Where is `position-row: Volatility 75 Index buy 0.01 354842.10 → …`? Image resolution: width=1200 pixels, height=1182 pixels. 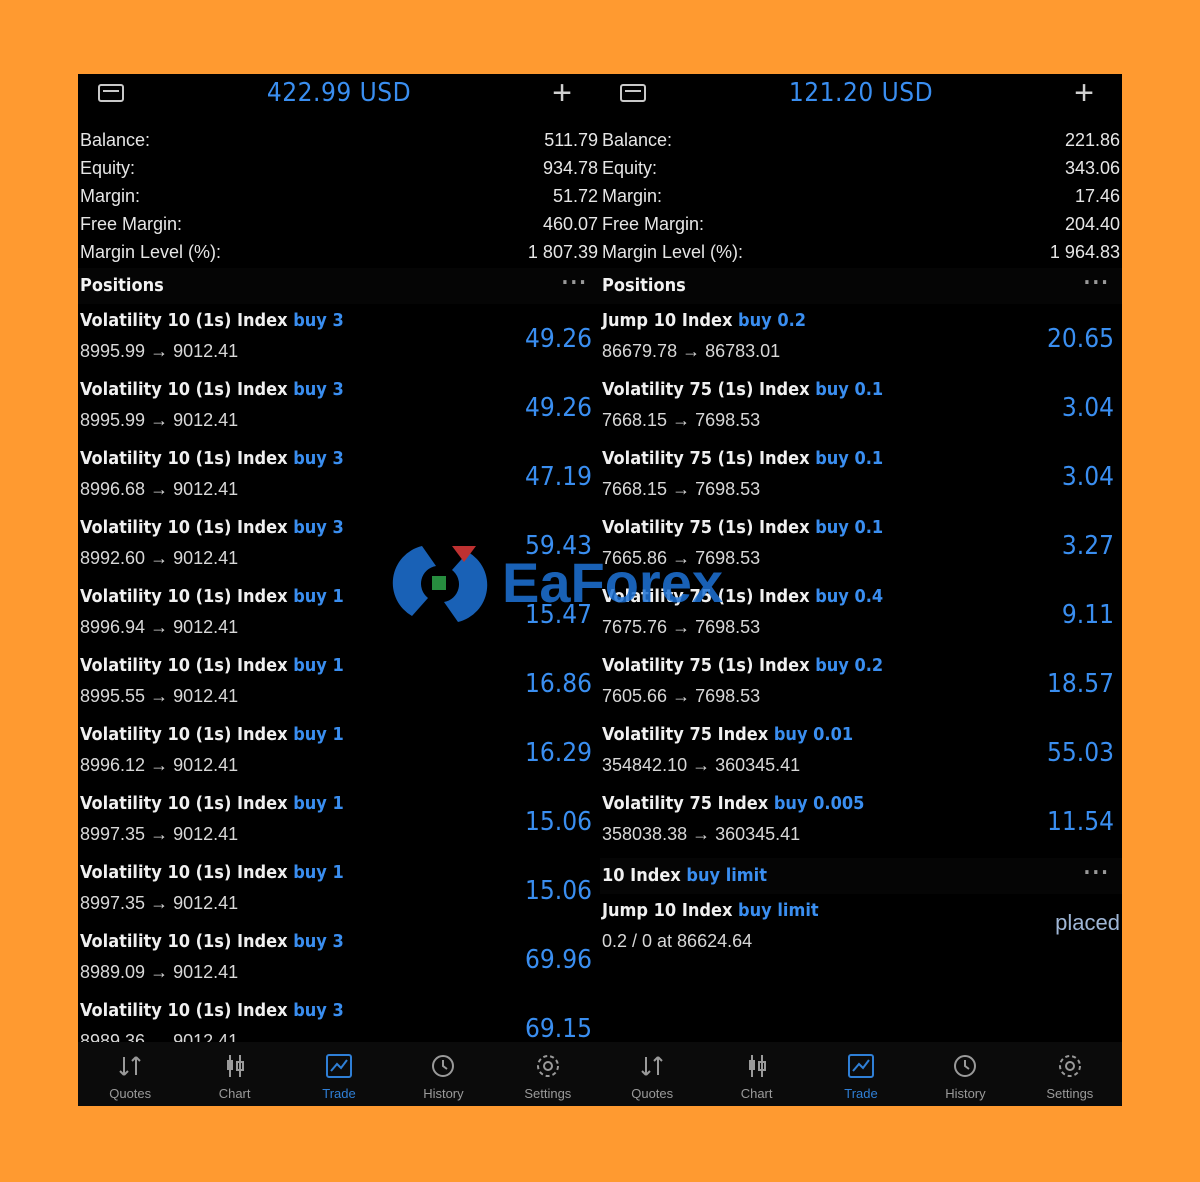
position-row: Volatility 75 Index buy 0.01 354842.10 → … is located at coordinates (861, 752).